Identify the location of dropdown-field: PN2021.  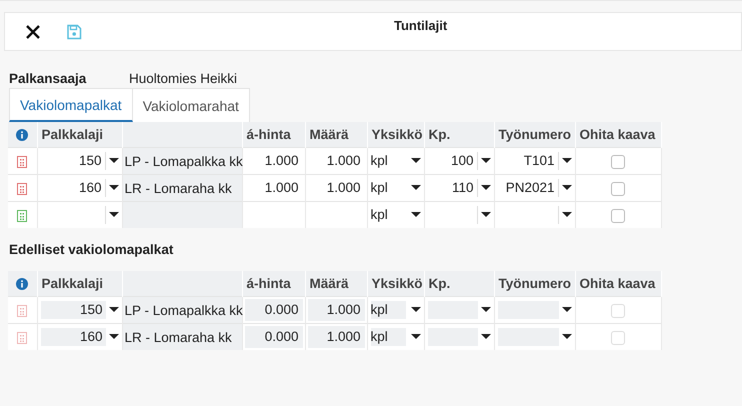
(535, 188).